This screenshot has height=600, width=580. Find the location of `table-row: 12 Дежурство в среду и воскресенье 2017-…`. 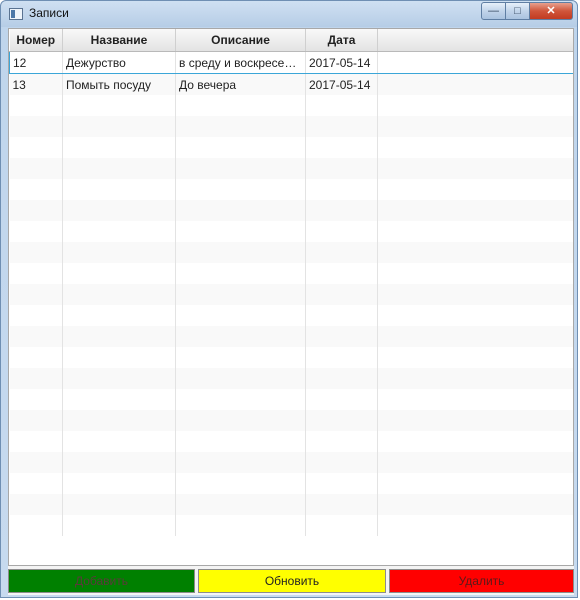

table-row: 12 Дежурство в среду и воскресенье 2017-… is located at coordinates (291, 62).